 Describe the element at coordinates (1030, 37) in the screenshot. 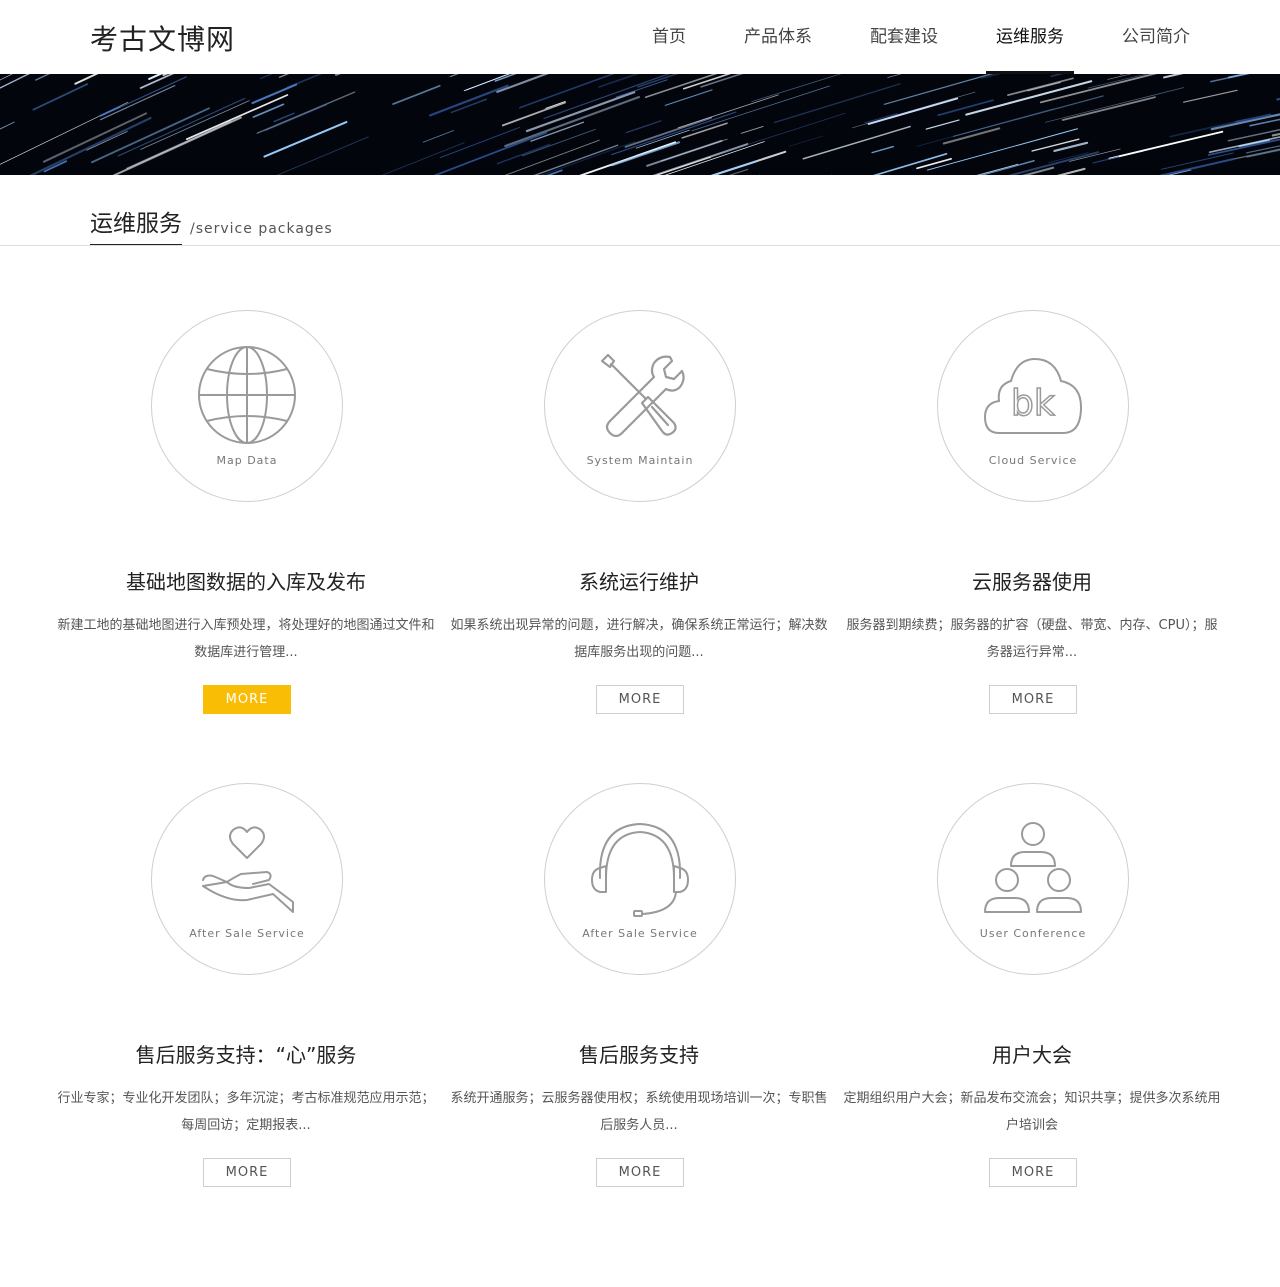

I see `nav-item-services: 运维服务` at that location.